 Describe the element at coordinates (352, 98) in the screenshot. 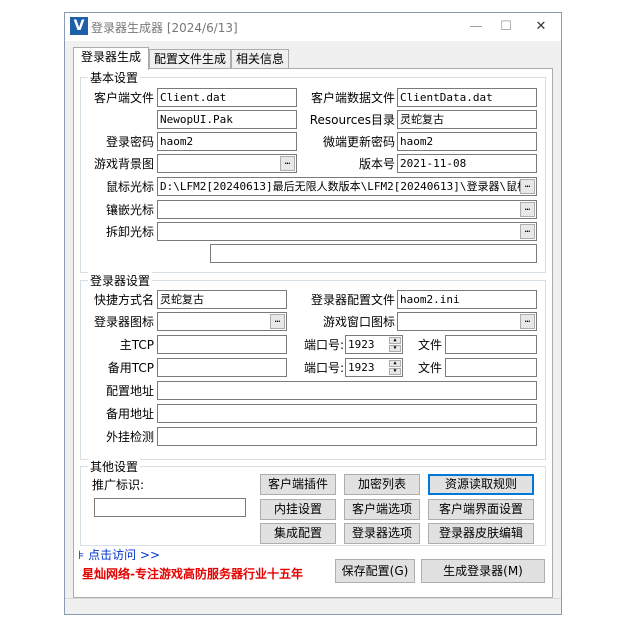

I see `client-data-label: 客户端数据文件` at that location.